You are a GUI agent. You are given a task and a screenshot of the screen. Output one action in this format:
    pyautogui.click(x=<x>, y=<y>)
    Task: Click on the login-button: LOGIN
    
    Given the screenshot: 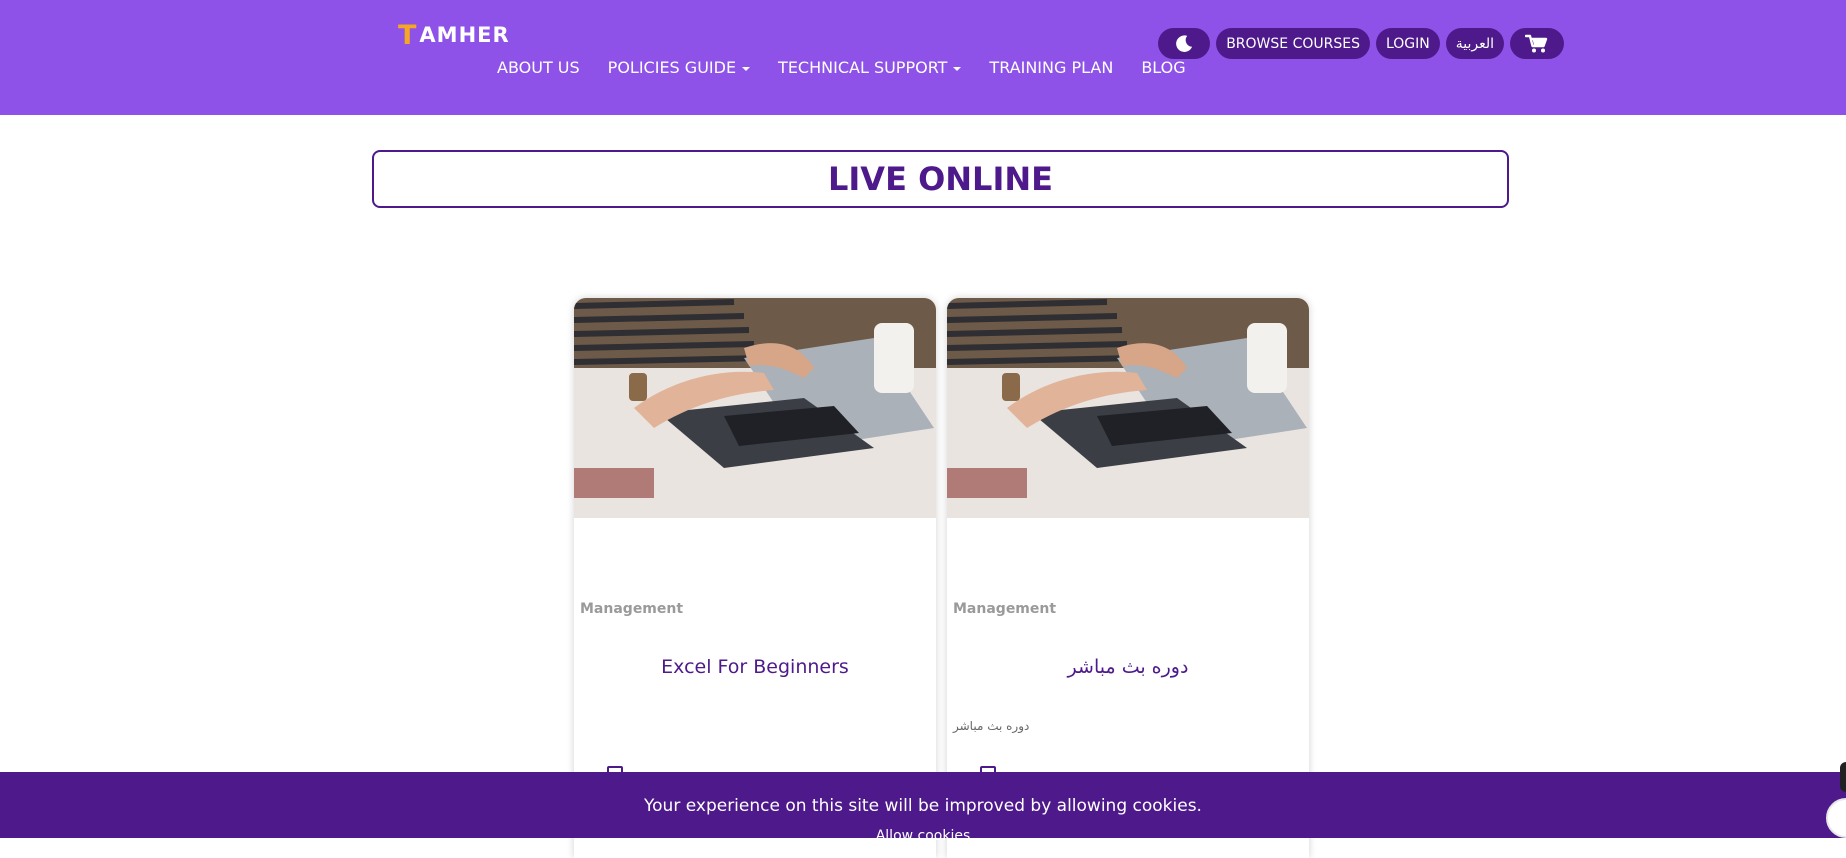 What is the action you would take?
    pyautogui.click(x=1407, y=43)
    